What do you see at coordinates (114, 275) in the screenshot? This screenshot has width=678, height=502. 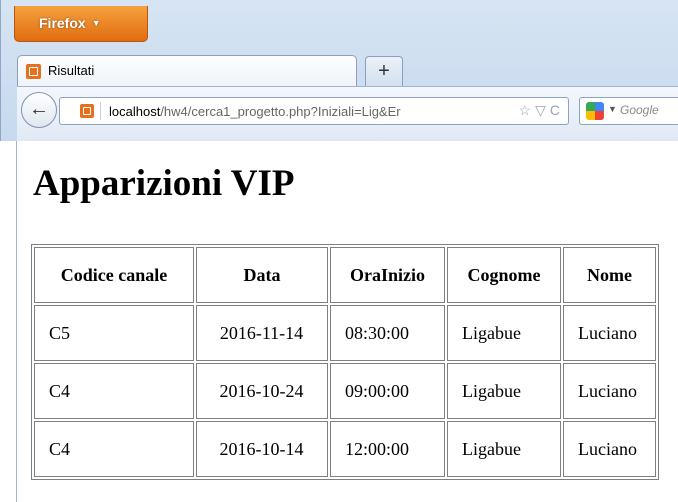 I see `header-codice-canale: Codice canale` at bounding box center [114, 275].